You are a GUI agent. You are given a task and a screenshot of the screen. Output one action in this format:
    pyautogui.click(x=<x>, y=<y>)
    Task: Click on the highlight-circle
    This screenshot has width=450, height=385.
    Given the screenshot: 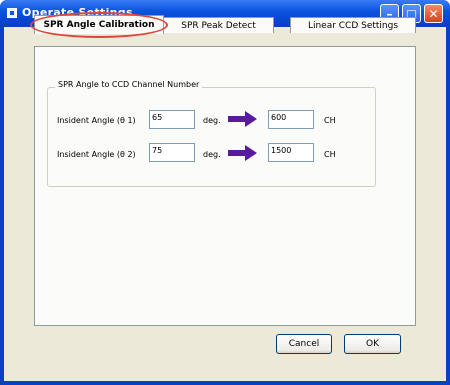 What is the action you would take?
    pyautogui.click(x=99, y=25)
    